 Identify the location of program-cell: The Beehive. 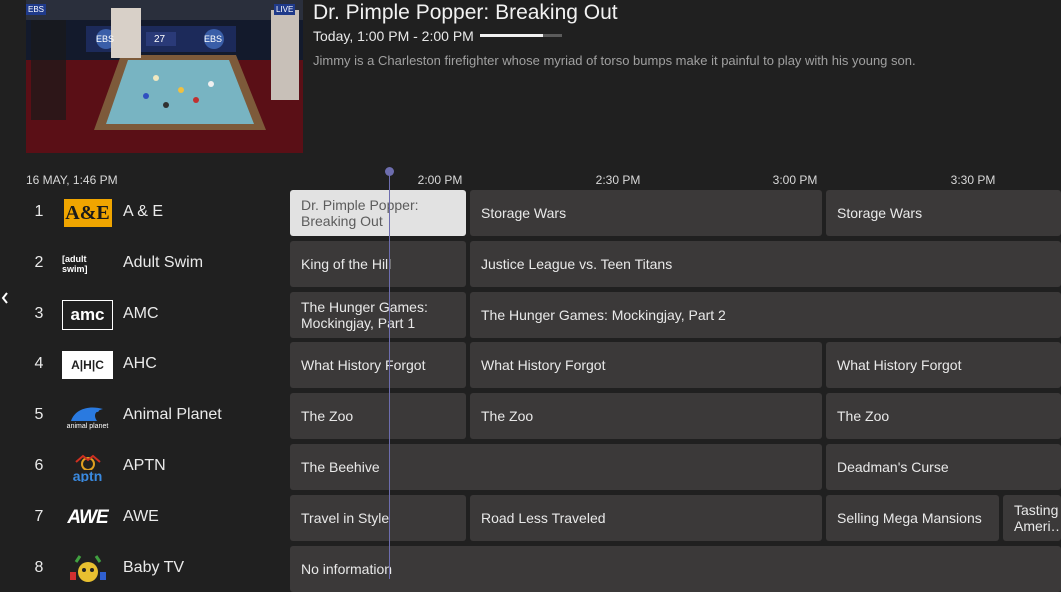
(556, 467).